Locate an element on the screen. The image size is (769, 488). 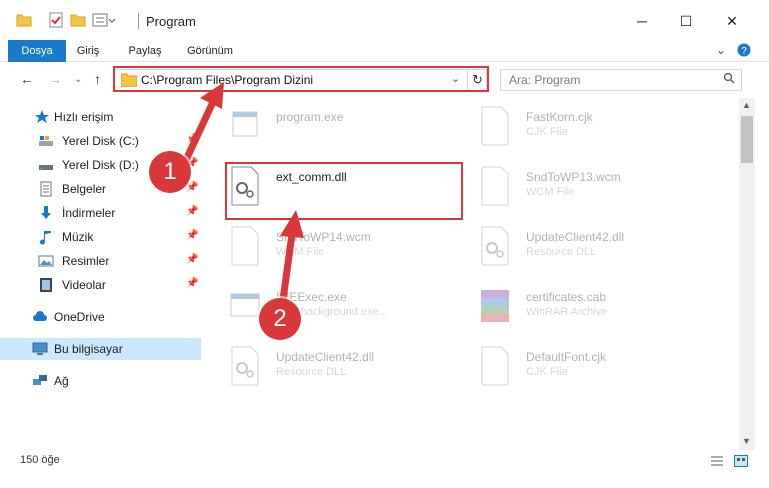
annotation-arrows is located at coordinates (243, 191).